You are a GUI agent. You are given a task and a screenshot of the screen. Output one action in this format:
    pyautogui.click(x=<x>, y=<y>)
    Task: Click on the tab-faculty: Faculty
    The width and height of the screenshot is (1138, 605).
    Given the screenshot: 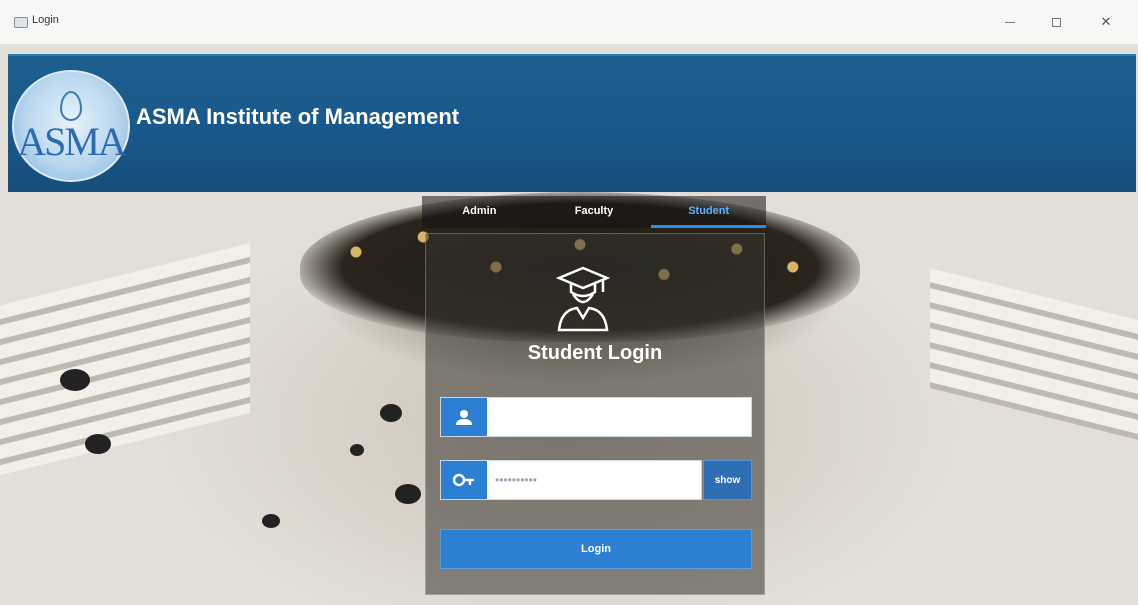 What is the action you would take?
    pyautogui.click(x=594, y=212)
    